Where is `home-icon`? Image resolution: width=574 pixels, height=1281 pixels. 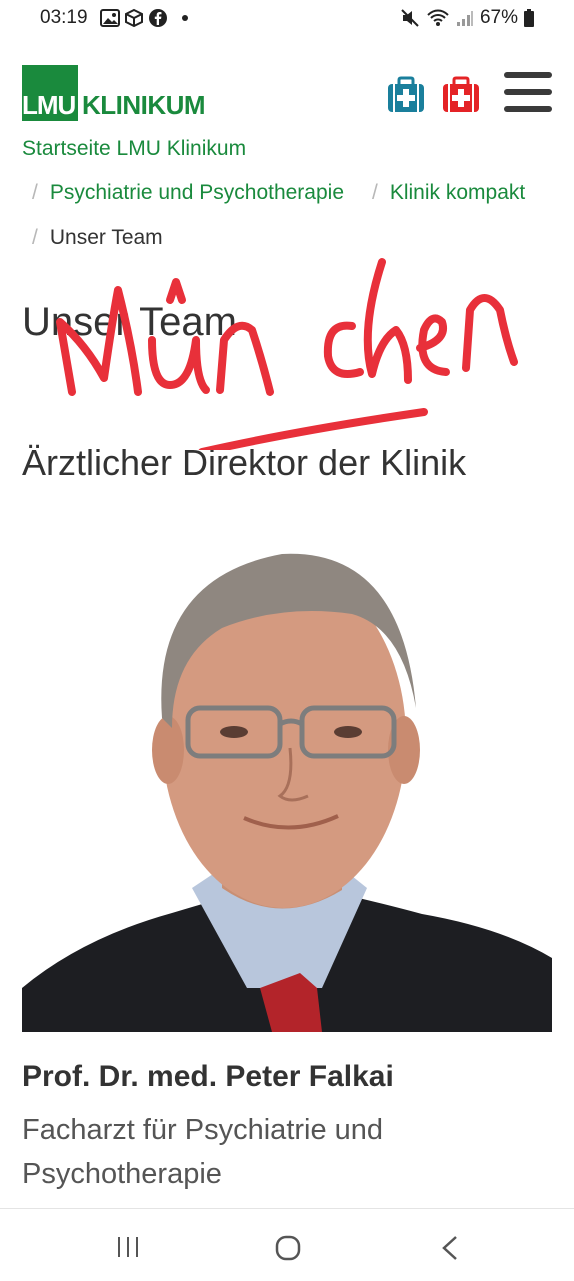
home-icon is located at coordinates (288, 1248).